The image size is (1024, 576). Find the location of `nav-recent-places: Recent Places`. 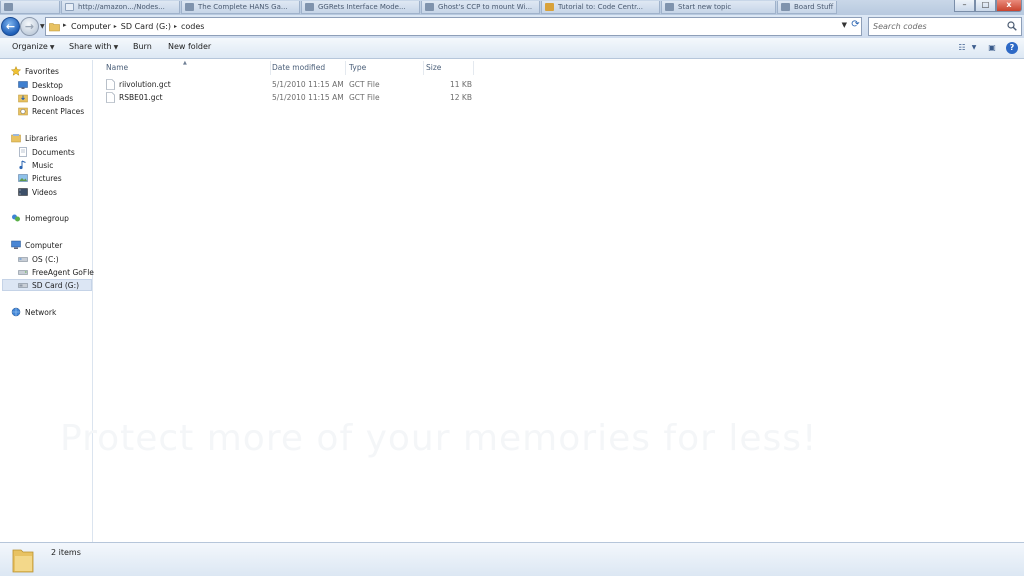

nav-recent-places: Recent Places is located at coordinates (51, 111).